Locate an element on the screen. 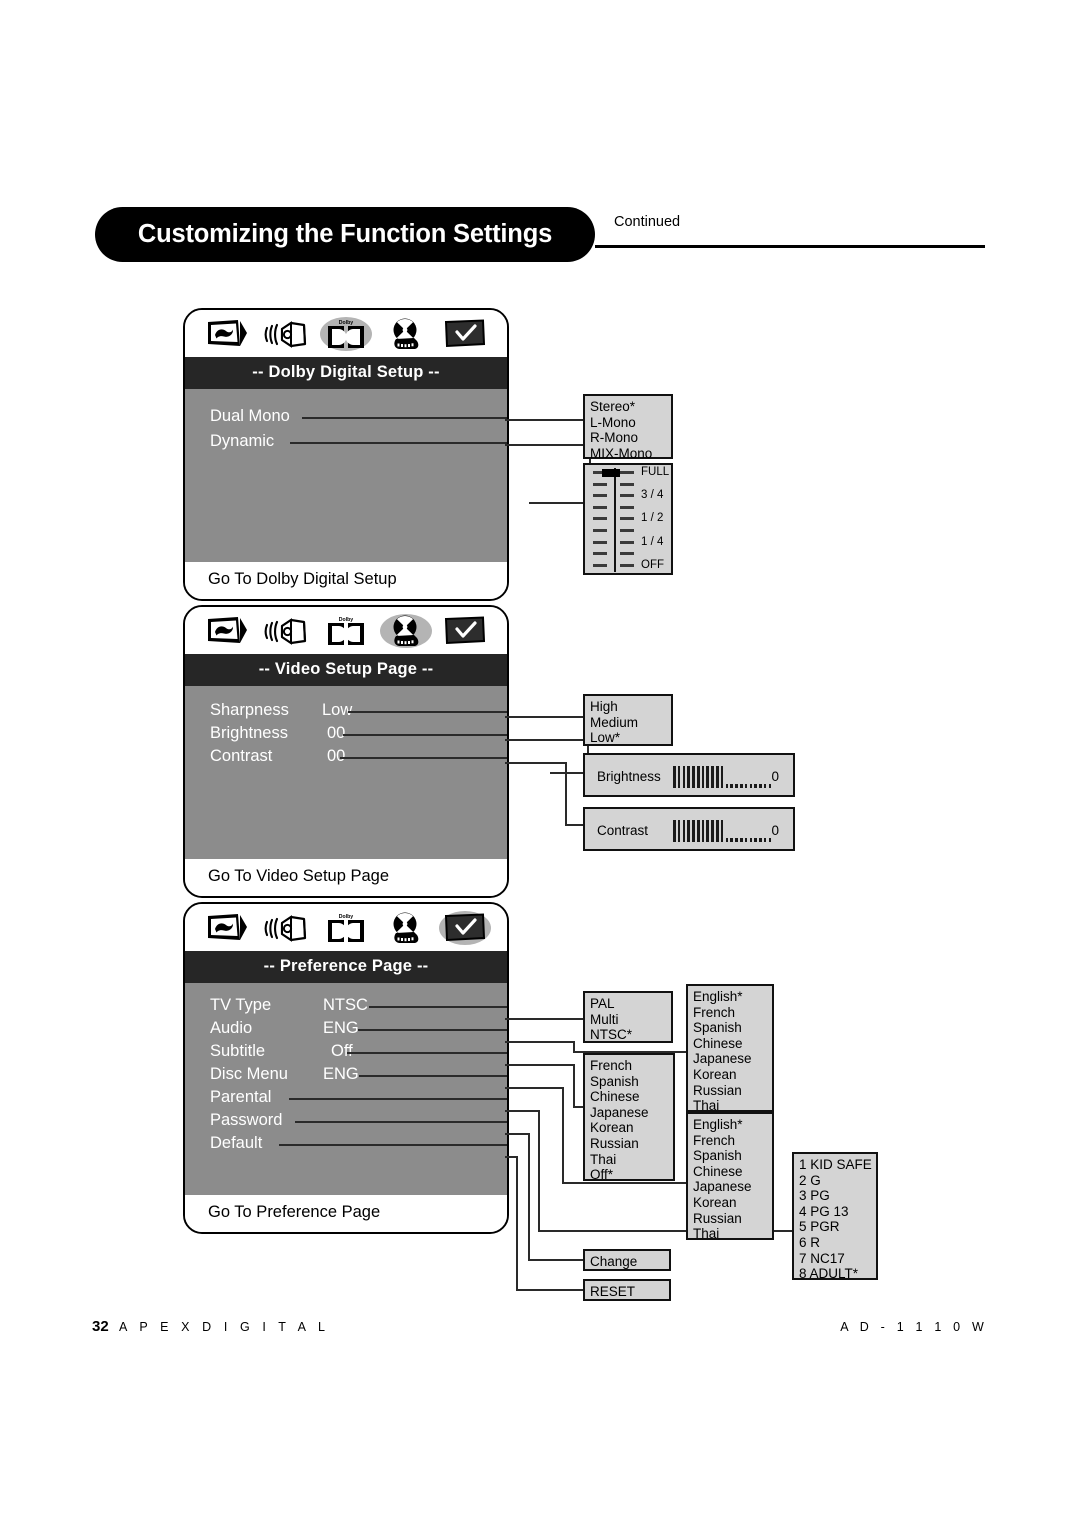  contrast-bar-box: Contrast 0 is located at coordinates (689, 829).